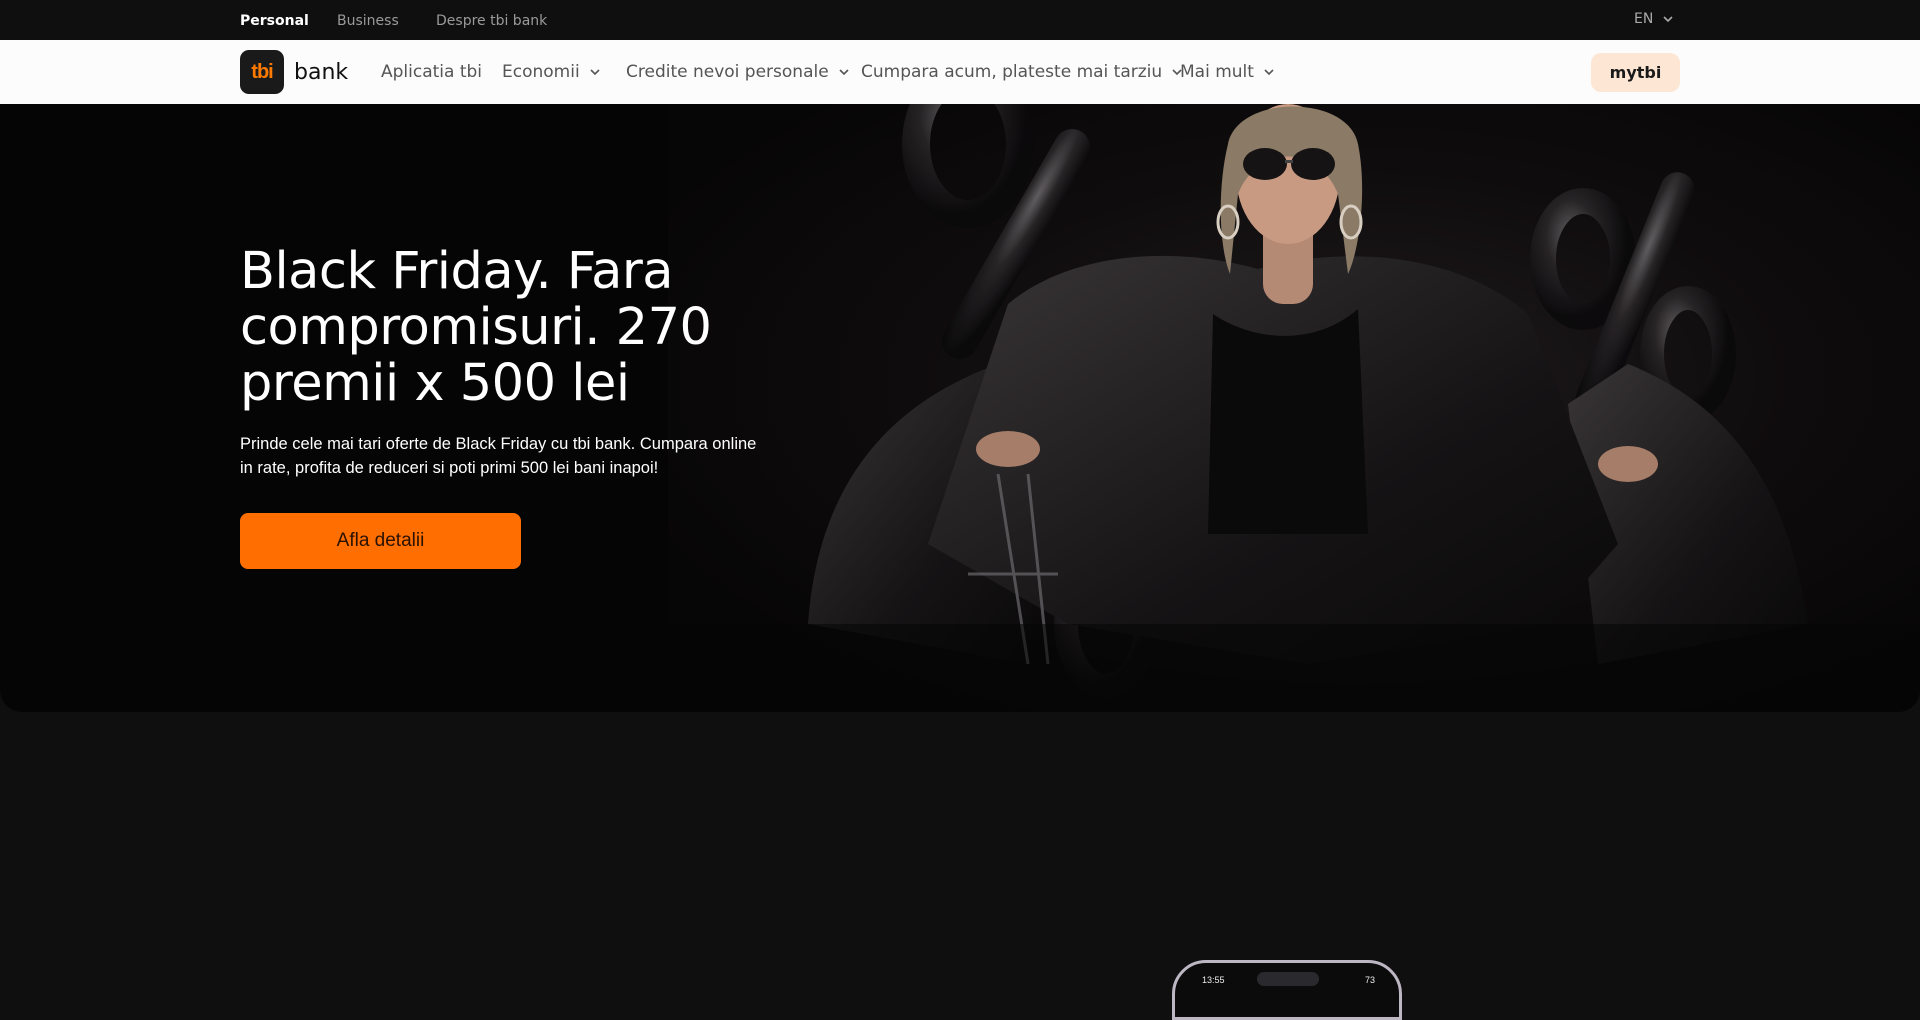  What do you see at coordinates (1012, 72) in the screenshot?
I see `nav-item-label: Cumpara acum, plateste mai tarziu` at bounding box center [1012, 72].